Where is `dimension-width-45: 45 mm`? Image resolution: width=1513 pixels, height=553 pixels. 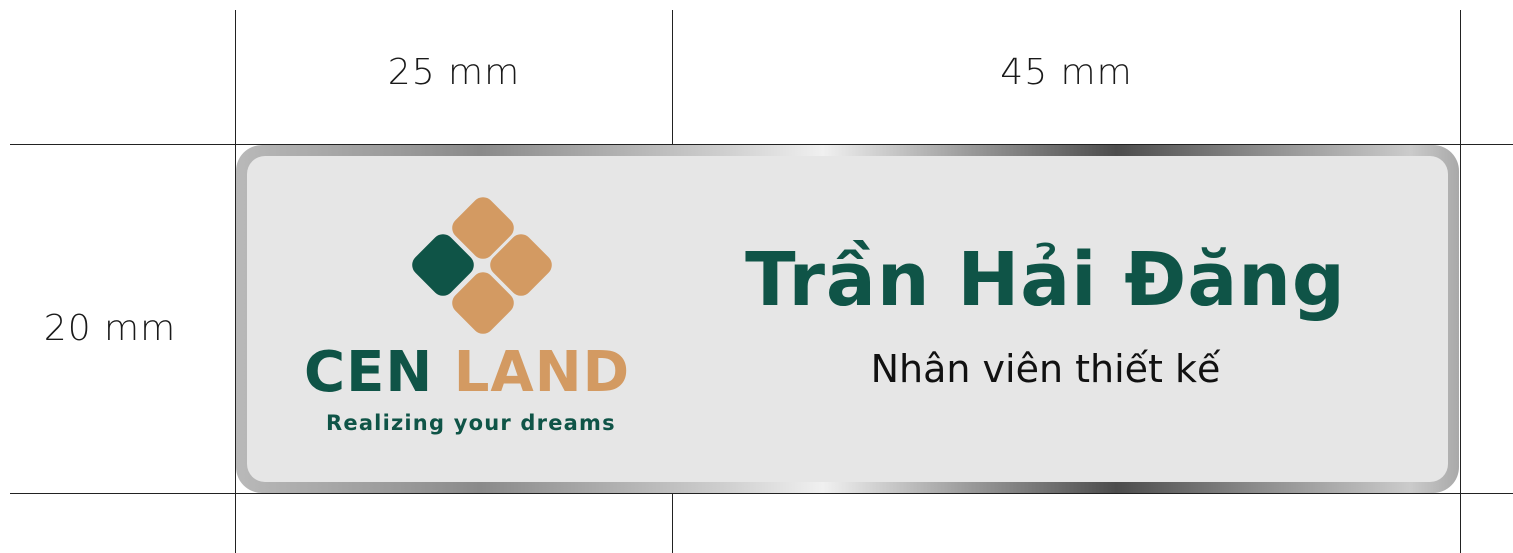
dimension-width-45: 45 mm is located at coordinates (1066, 72).